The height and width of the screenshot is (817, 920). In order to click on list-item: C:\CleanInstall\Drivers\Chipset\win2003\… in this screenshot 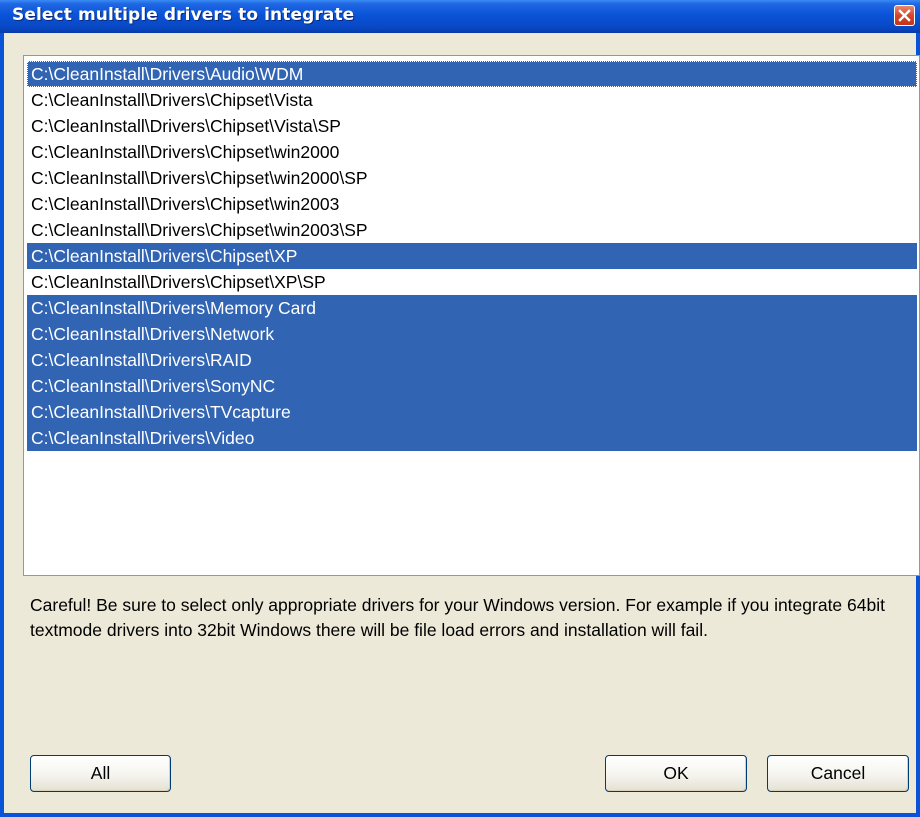, I will do `click(472, 230)`.